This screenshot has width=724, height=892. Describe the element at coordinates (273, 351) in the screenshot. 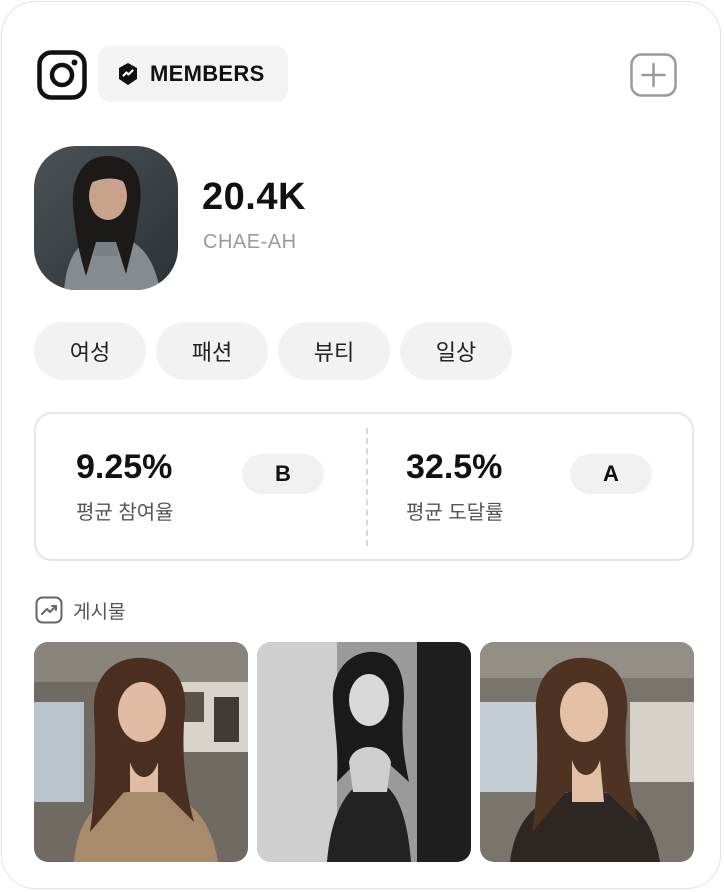

I see `category-tags: 여성 패션 뷰티 일상` at that location.